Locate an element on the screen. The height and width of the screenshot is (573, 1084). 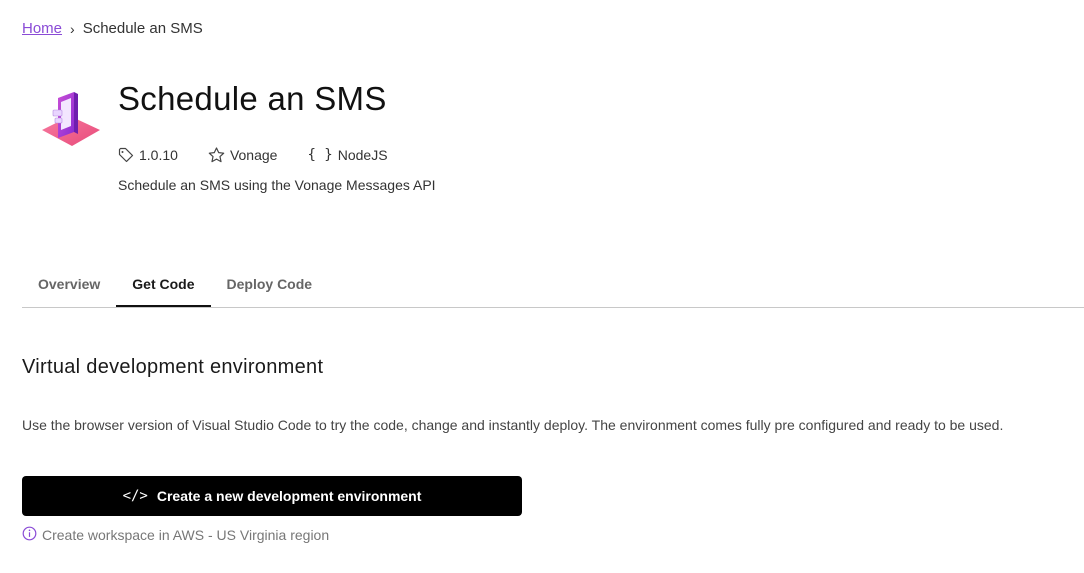
create-environment-label: Create a new development environment is located at coordinates (289, 496).